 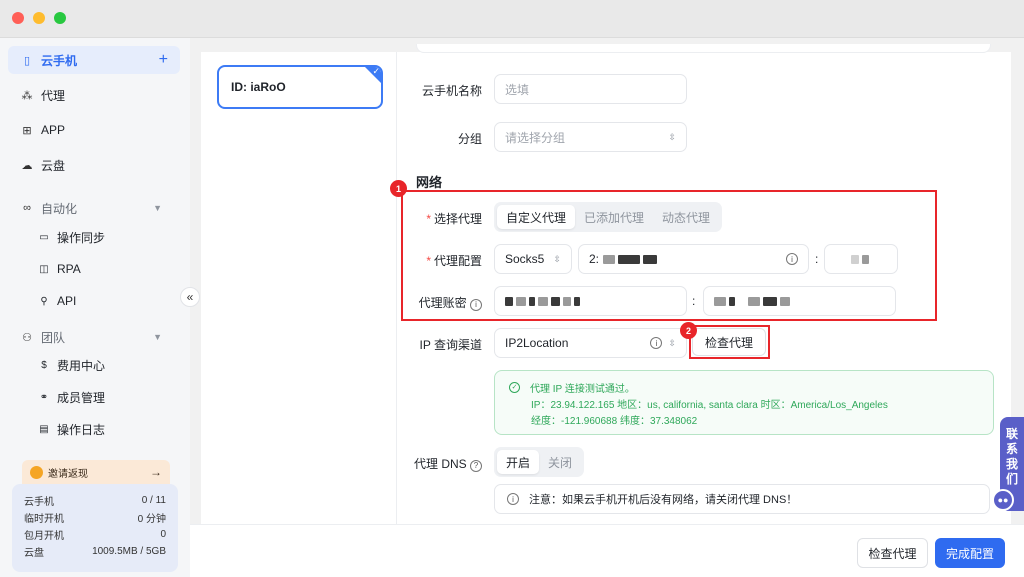 I want to click on arrow-right-icon: →, so click(x=156, y=472).